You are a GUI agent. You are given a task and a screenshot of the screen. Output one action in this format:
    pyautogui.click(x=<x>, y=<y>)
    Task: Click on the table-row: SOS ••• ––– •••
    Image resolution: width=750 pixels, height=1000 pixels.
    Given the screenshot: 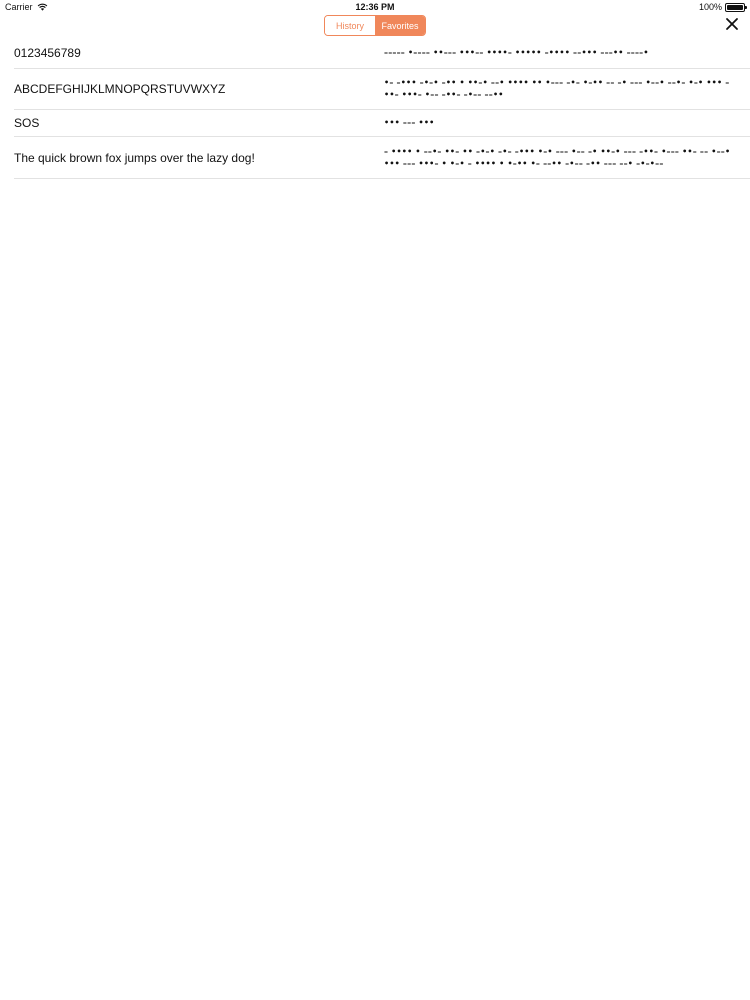 What is the action you would take?
    pyautogui.click(x=382, y=123)
    